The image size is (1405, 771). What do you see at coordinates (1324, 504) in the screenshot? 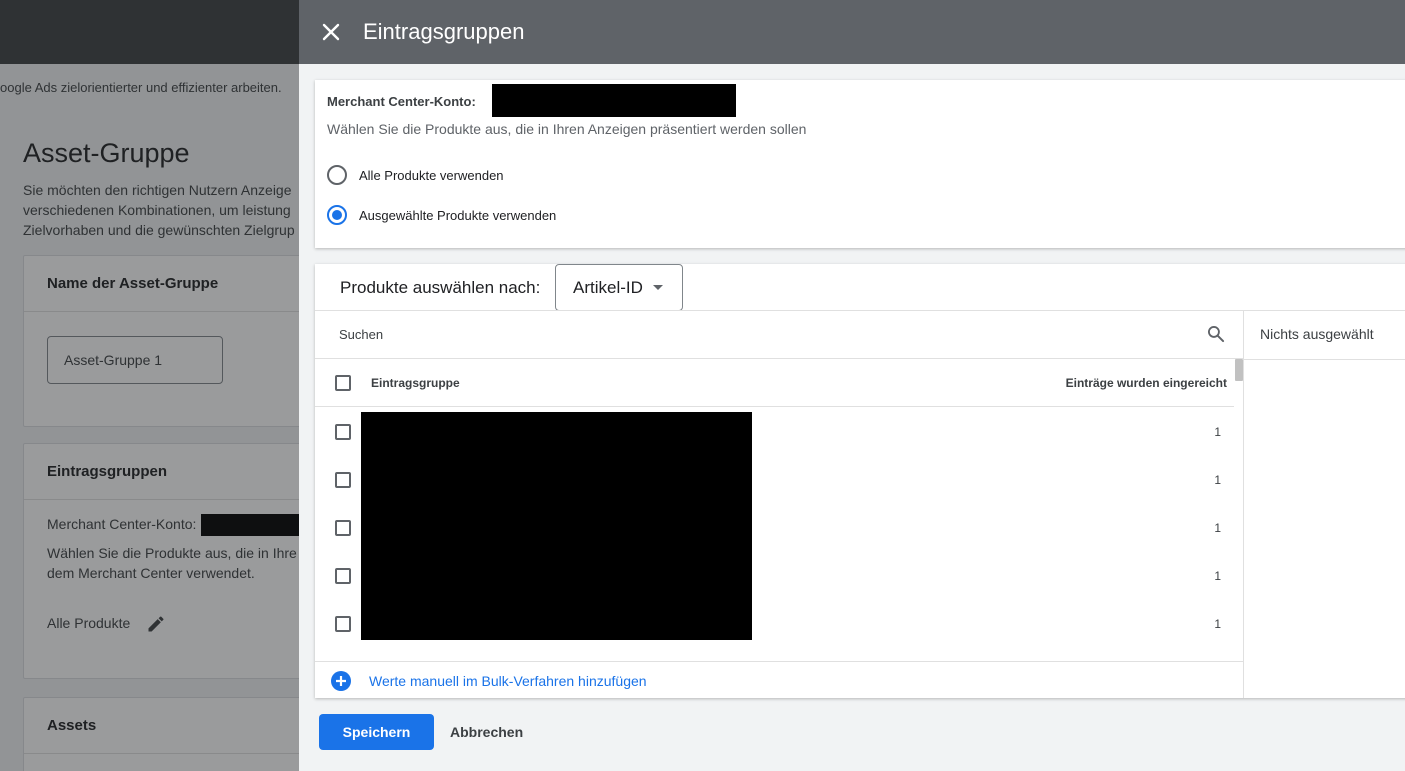
I see `selected-items-panel: Nichts ausgewählt` at bounding box center [1324, 504].